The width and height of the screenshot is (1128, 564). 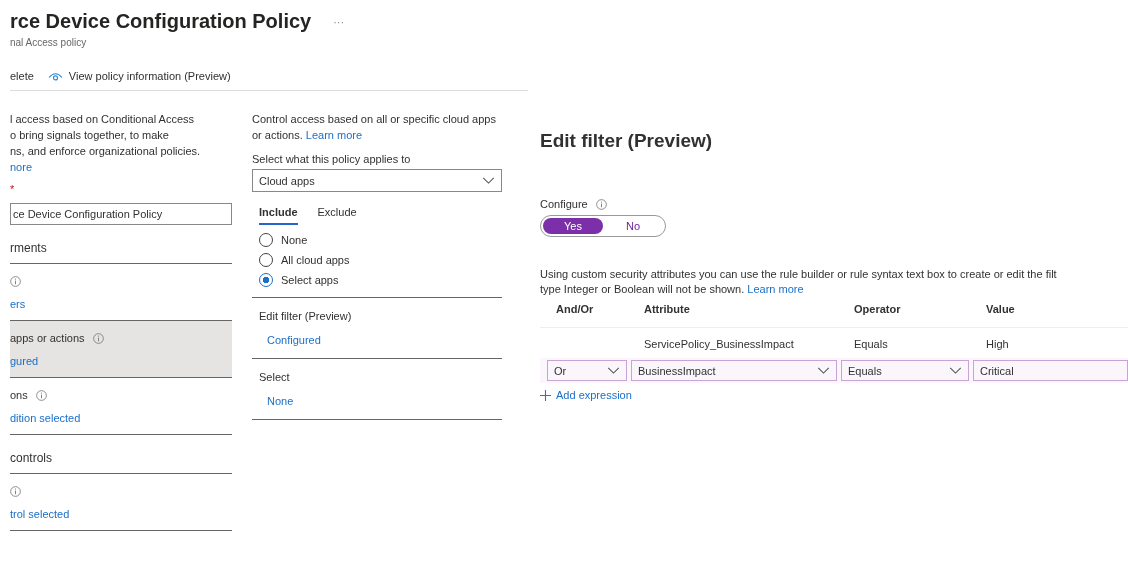 I want to click on assignment-item: trol selected, so click(x=121, y=502).